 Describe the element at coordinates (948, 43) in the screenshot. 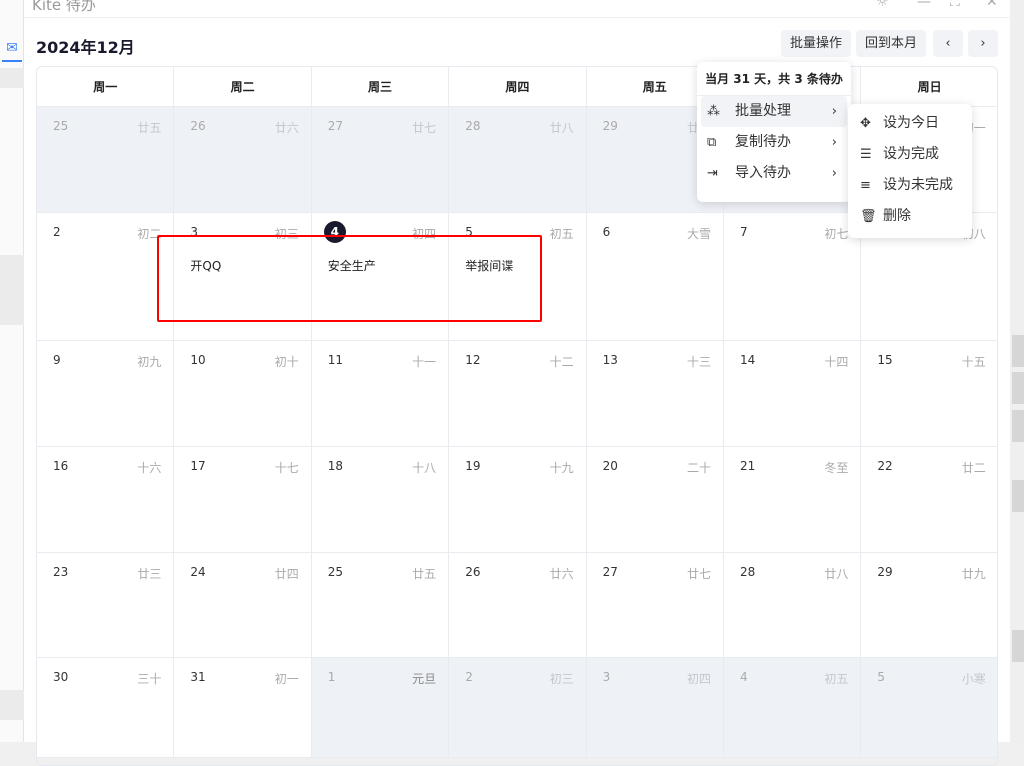

I see `prev-month-button: ‹` at that location.